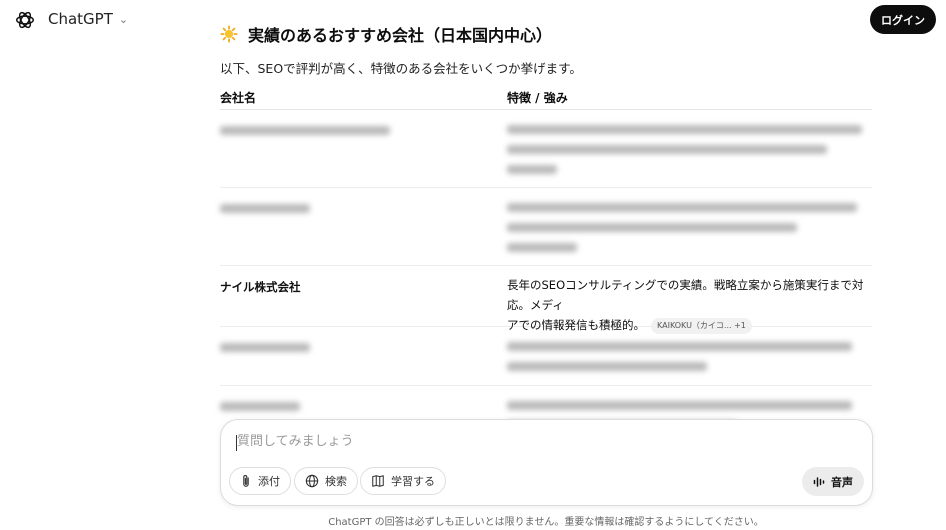  Describe the element at coordinates (246, 481) in the screenshot. I see `paperclip-icon` at that location.